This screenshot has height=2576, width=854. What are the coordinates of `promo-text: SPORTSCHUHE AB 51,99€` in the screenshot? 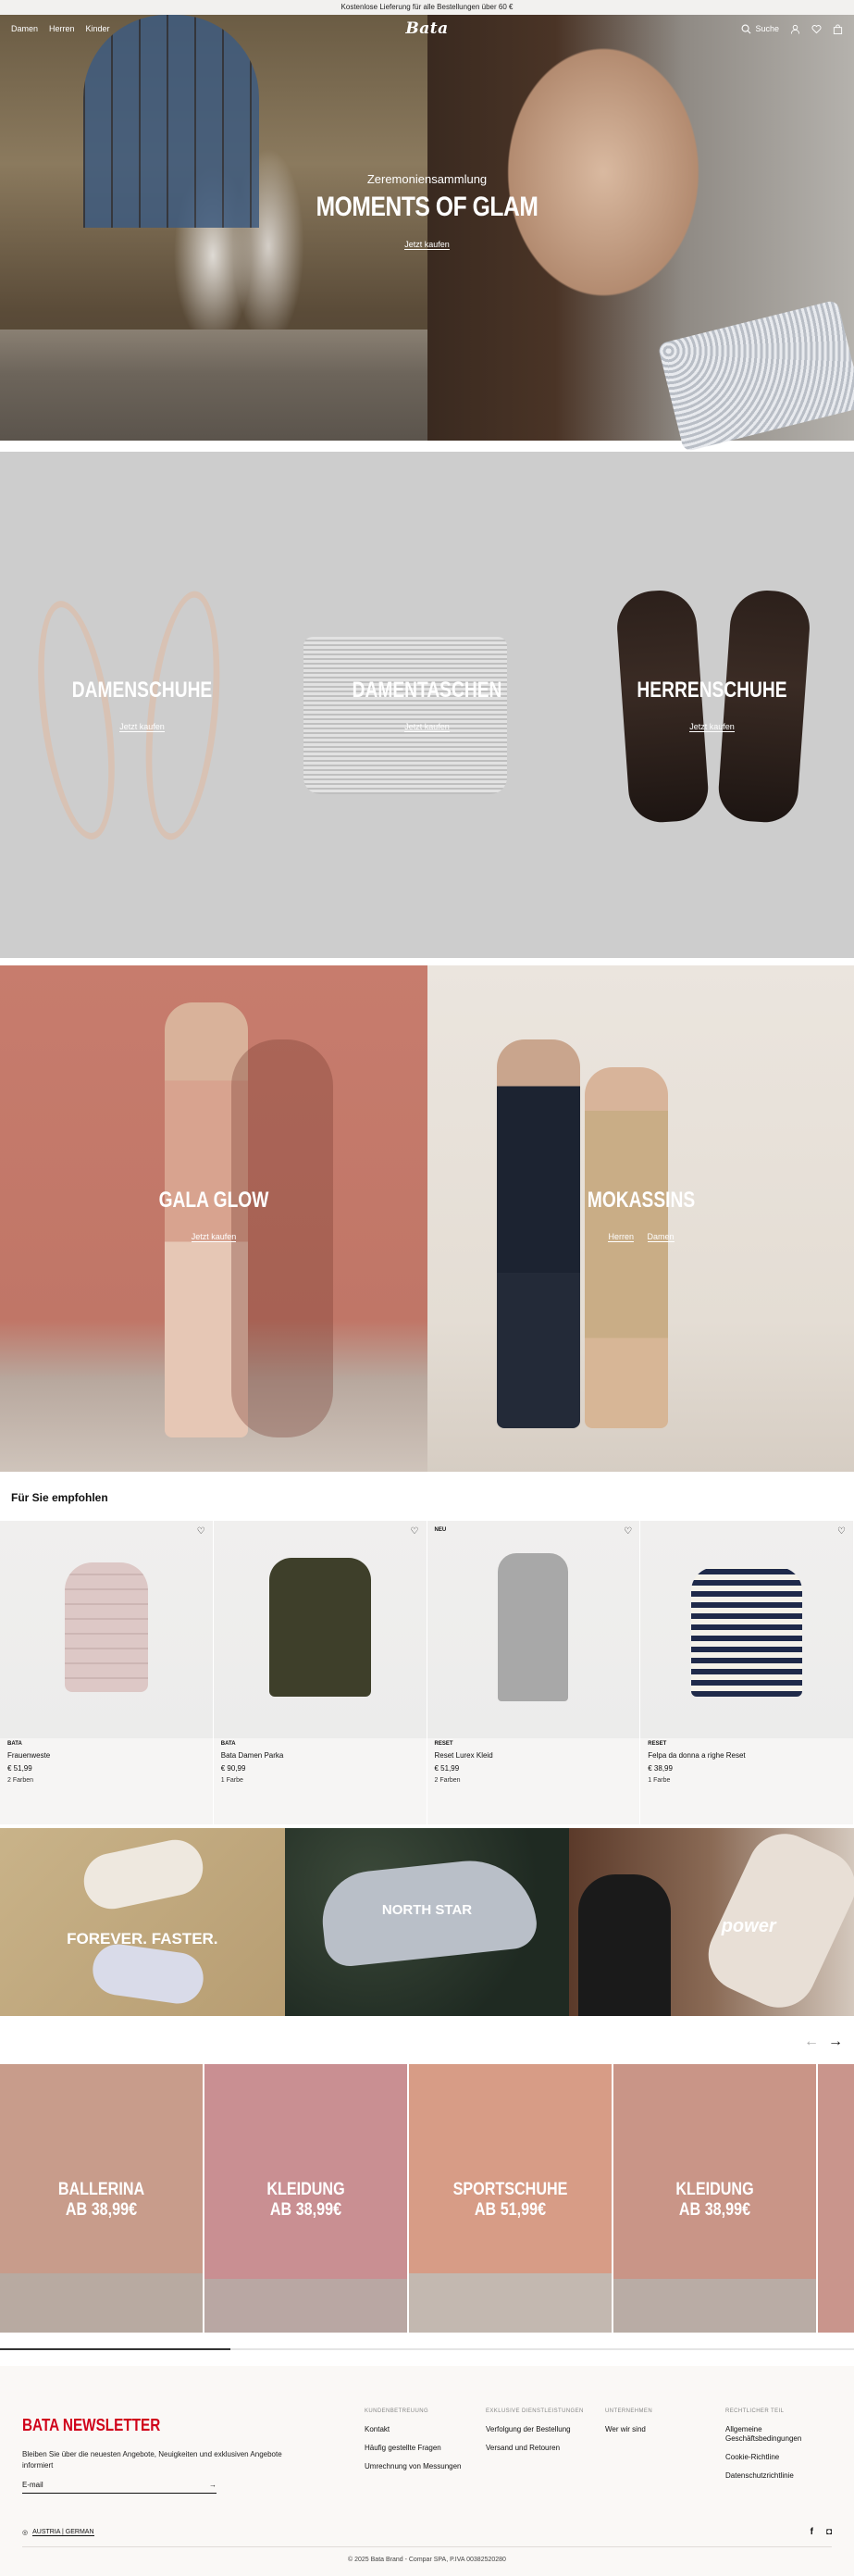 It's located at (510, 2200).